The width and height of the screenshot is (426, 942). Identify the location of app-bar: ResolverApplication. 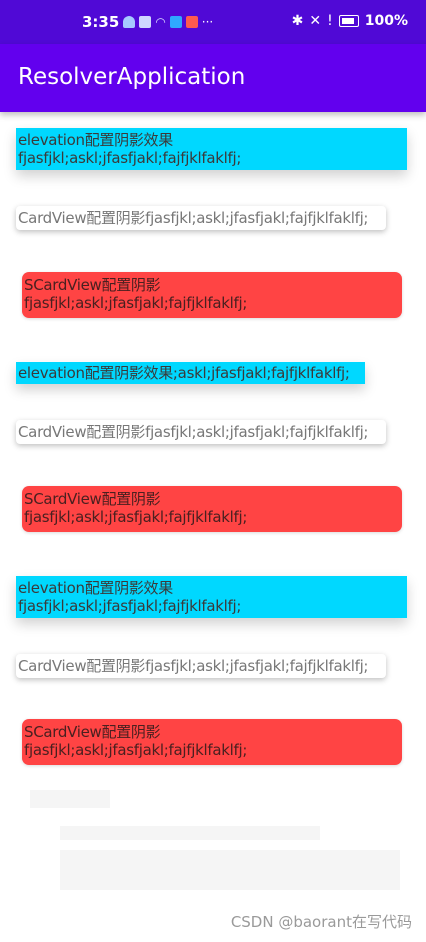
(213, 78).